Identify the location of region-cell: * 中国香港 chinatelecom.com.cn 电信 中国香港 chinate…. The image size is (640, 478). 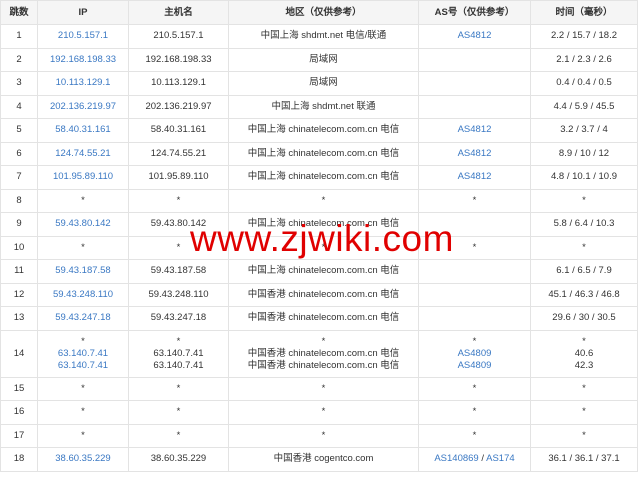
(323, 353).